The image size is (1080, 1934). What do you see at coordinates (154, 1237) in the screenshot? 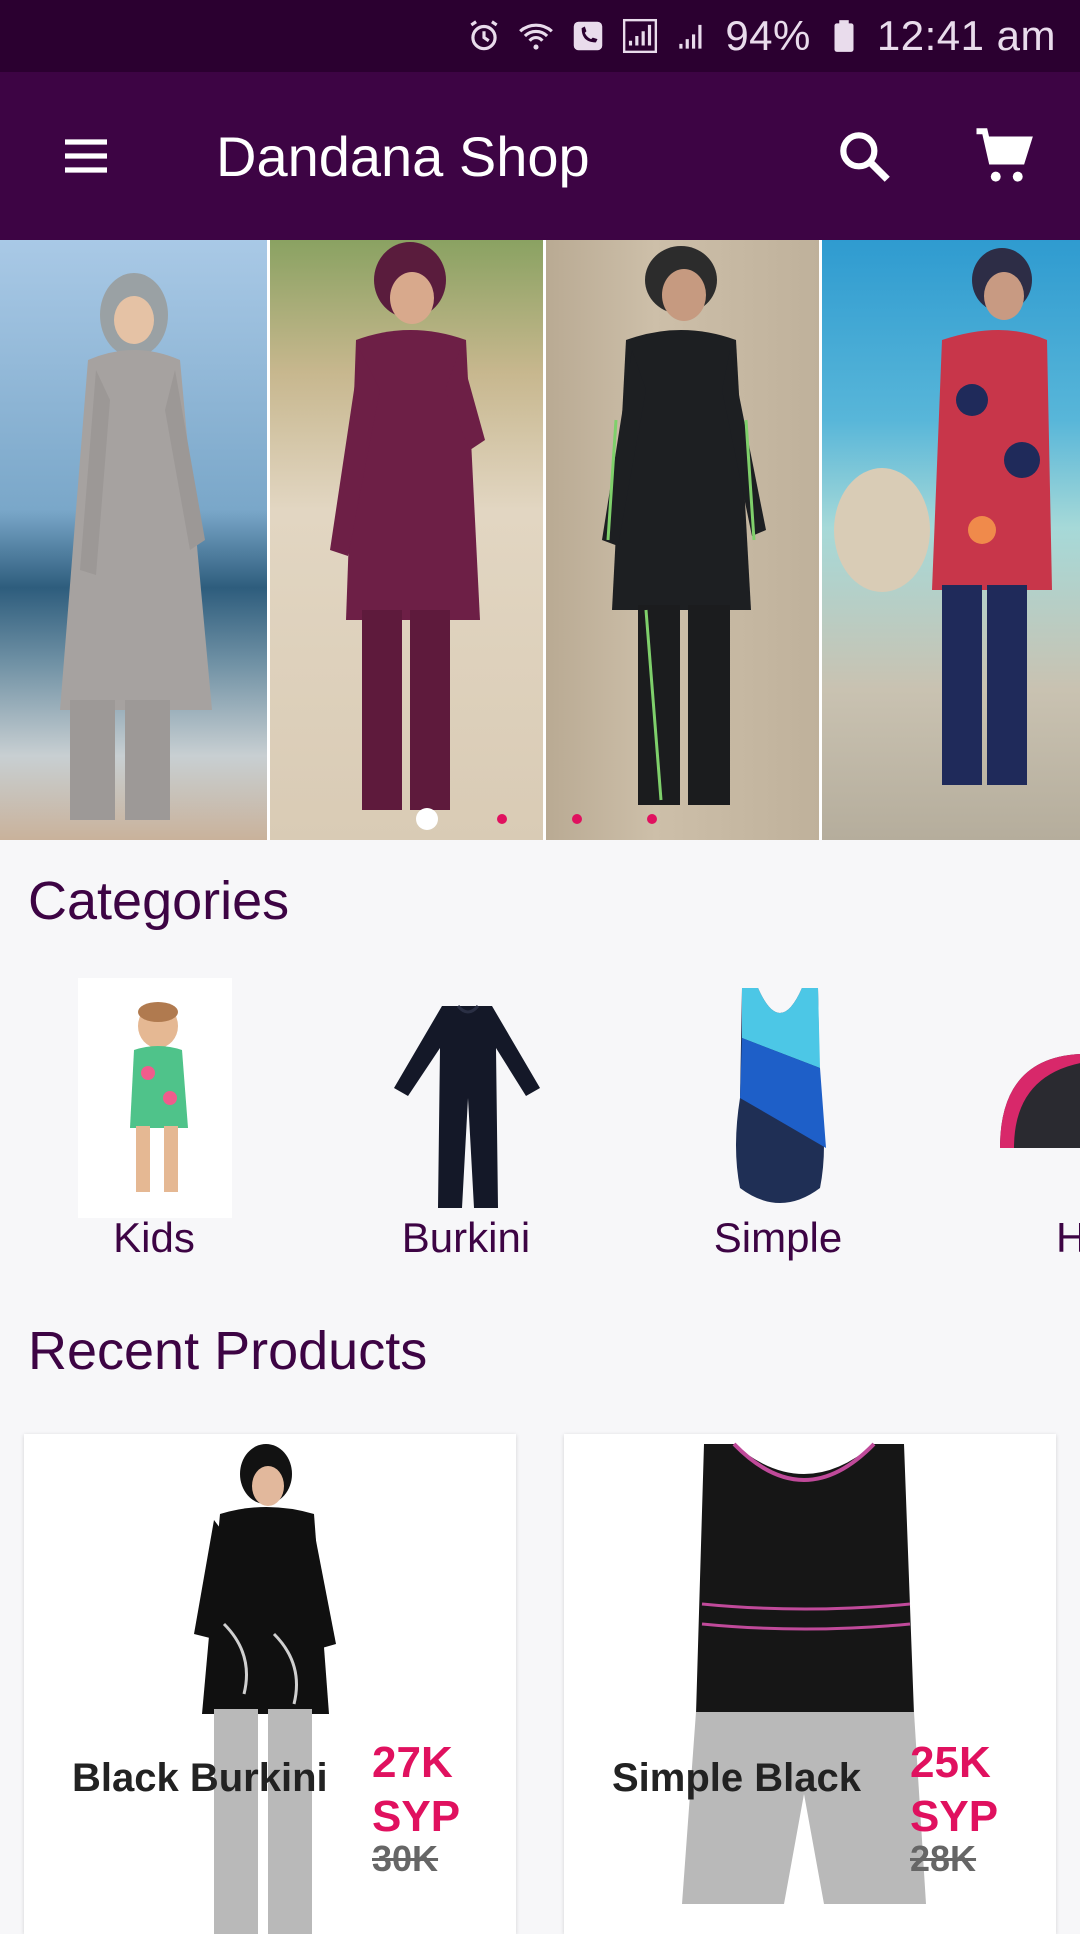
I see `category-label: Kids` at bounding box center [154, 1237].